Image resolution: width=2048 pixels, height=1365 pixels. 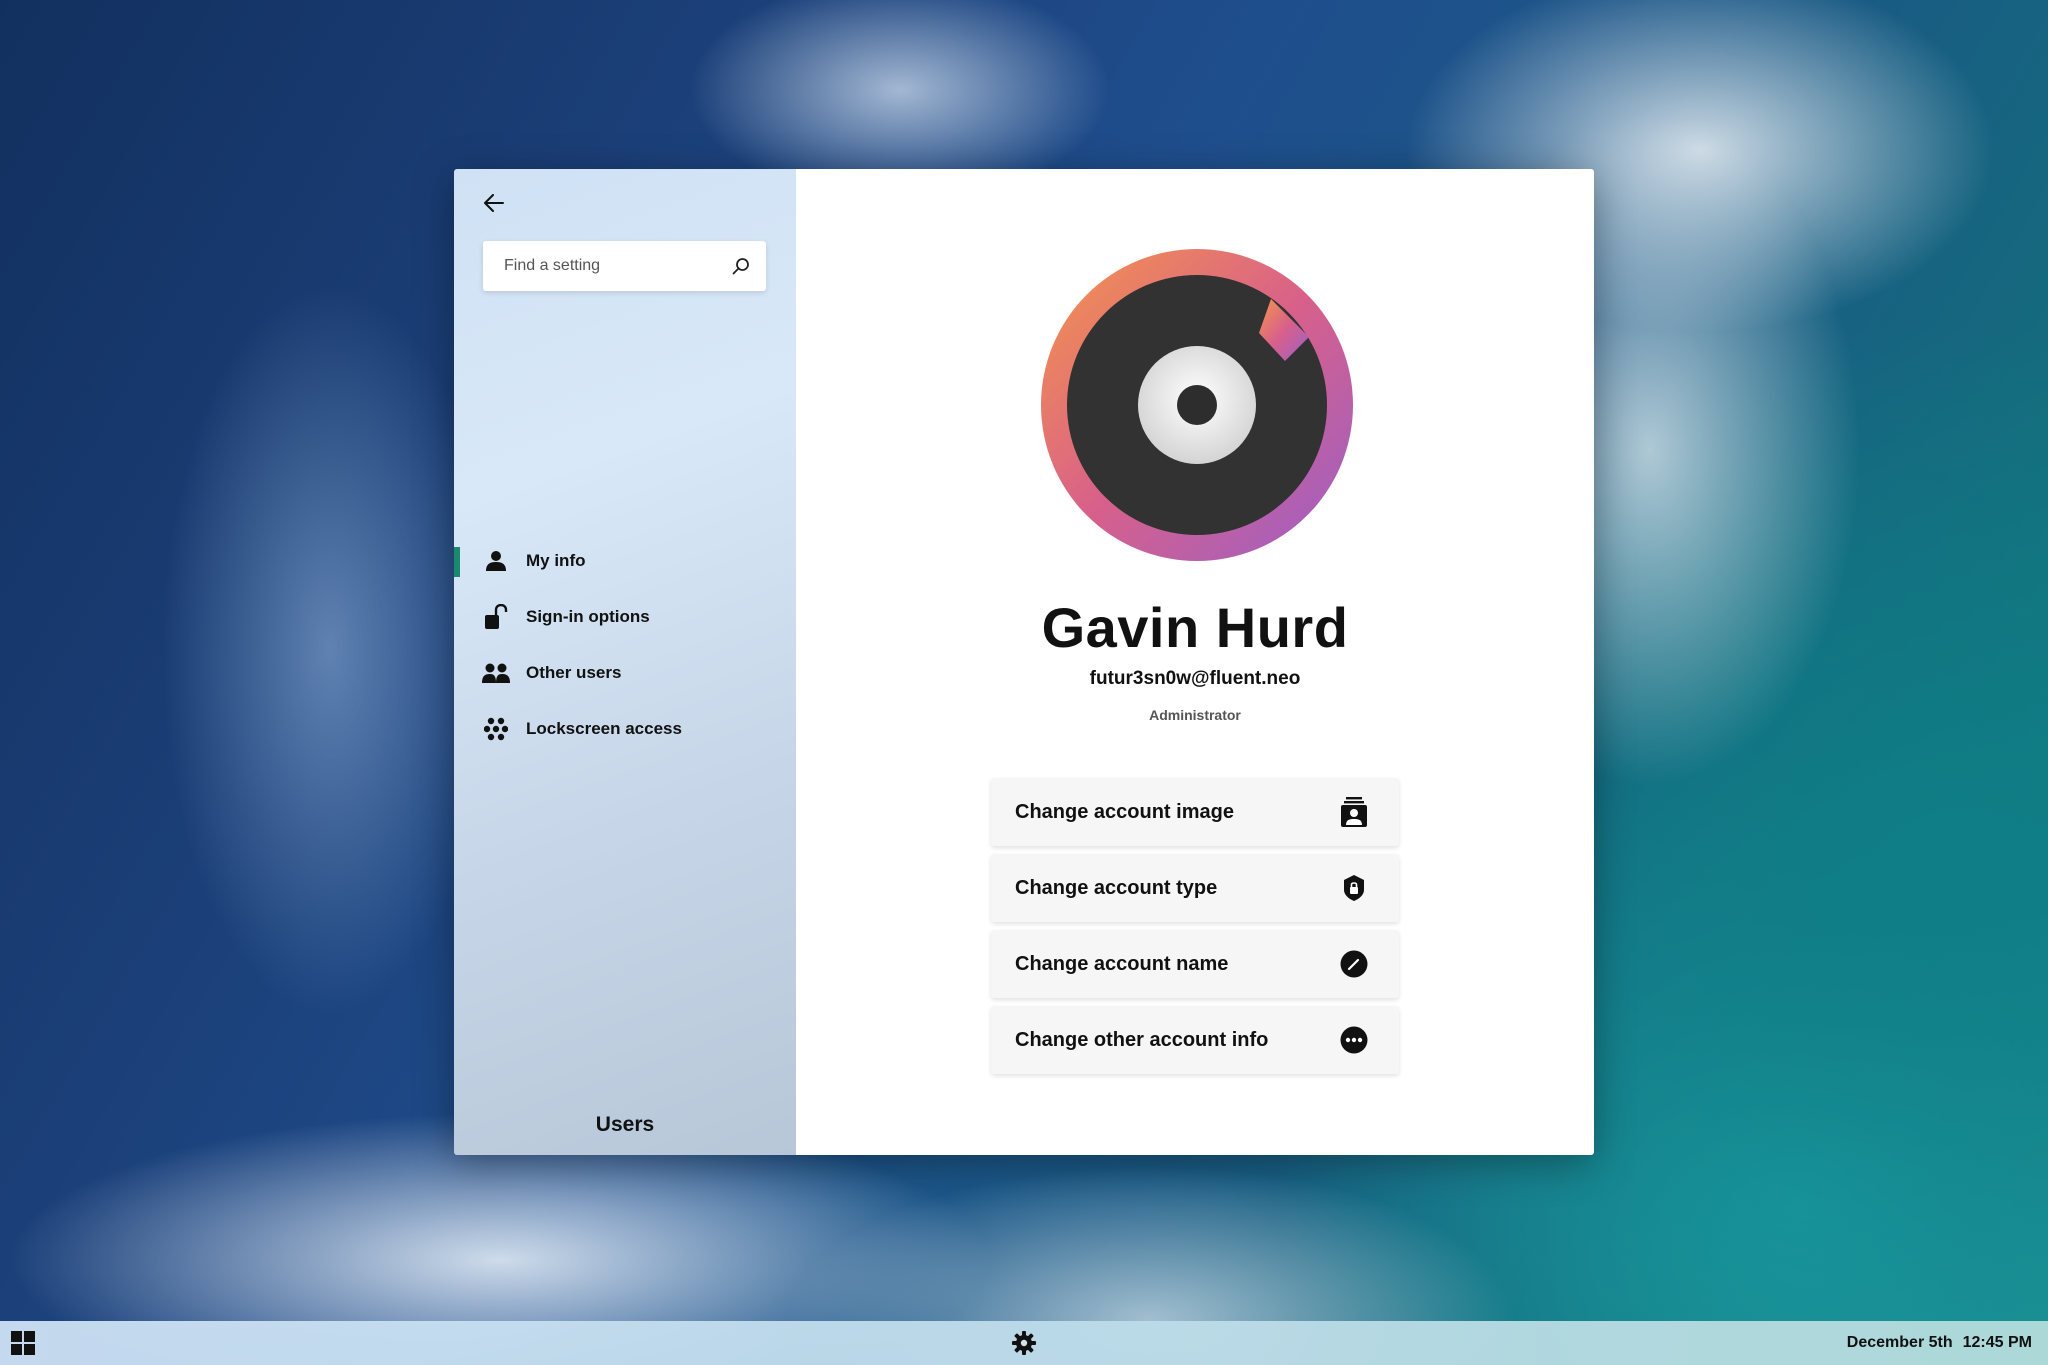 What do you see at coordinates (625, 561) in the screenshot?
I see `sidebar-item-my-info: My info` at bounding box center [625, 561].